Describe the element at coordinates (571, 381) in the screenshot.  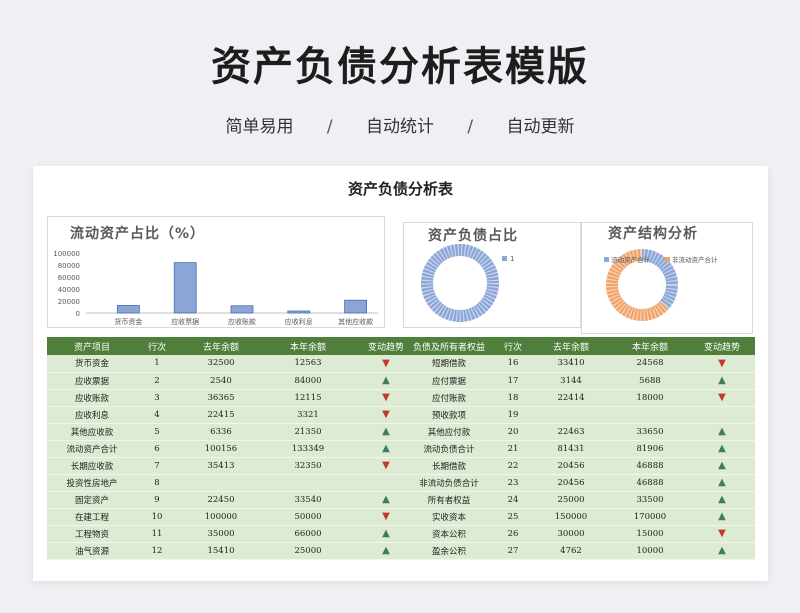
I see `cell-last: 3144` at that location.